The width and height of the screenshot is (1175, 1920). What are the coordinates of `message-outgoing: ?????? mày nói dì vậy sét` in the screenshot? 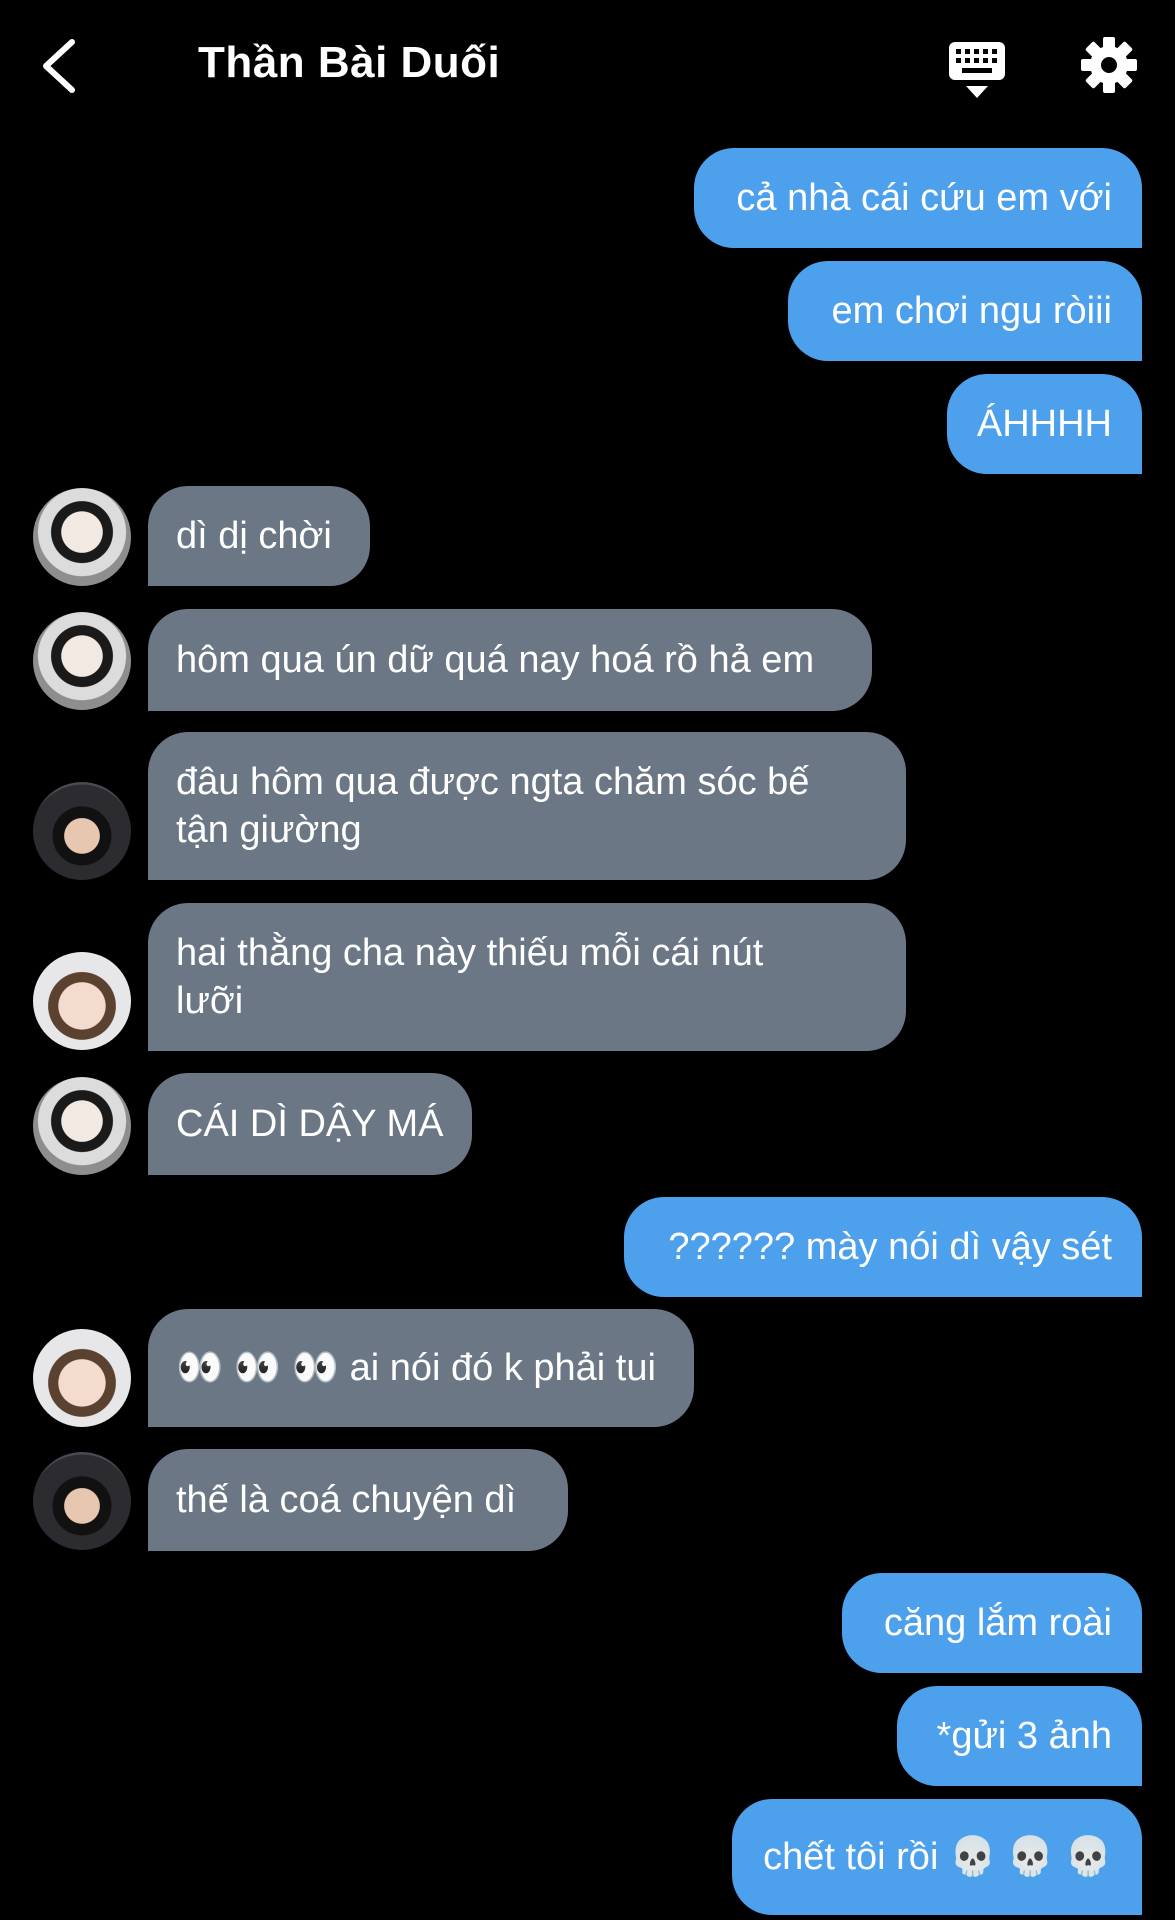 It's located at (883, 1247).